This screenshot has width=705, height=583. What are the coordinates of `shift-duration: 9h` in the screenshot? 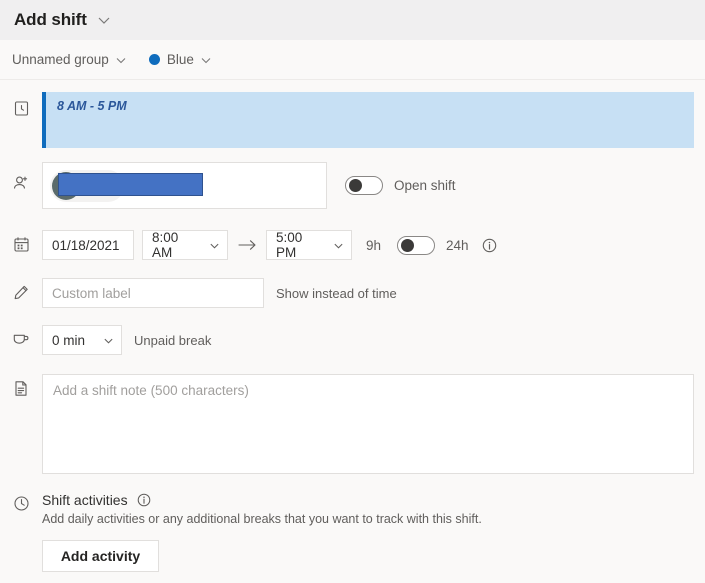 It's located at (374, 245).